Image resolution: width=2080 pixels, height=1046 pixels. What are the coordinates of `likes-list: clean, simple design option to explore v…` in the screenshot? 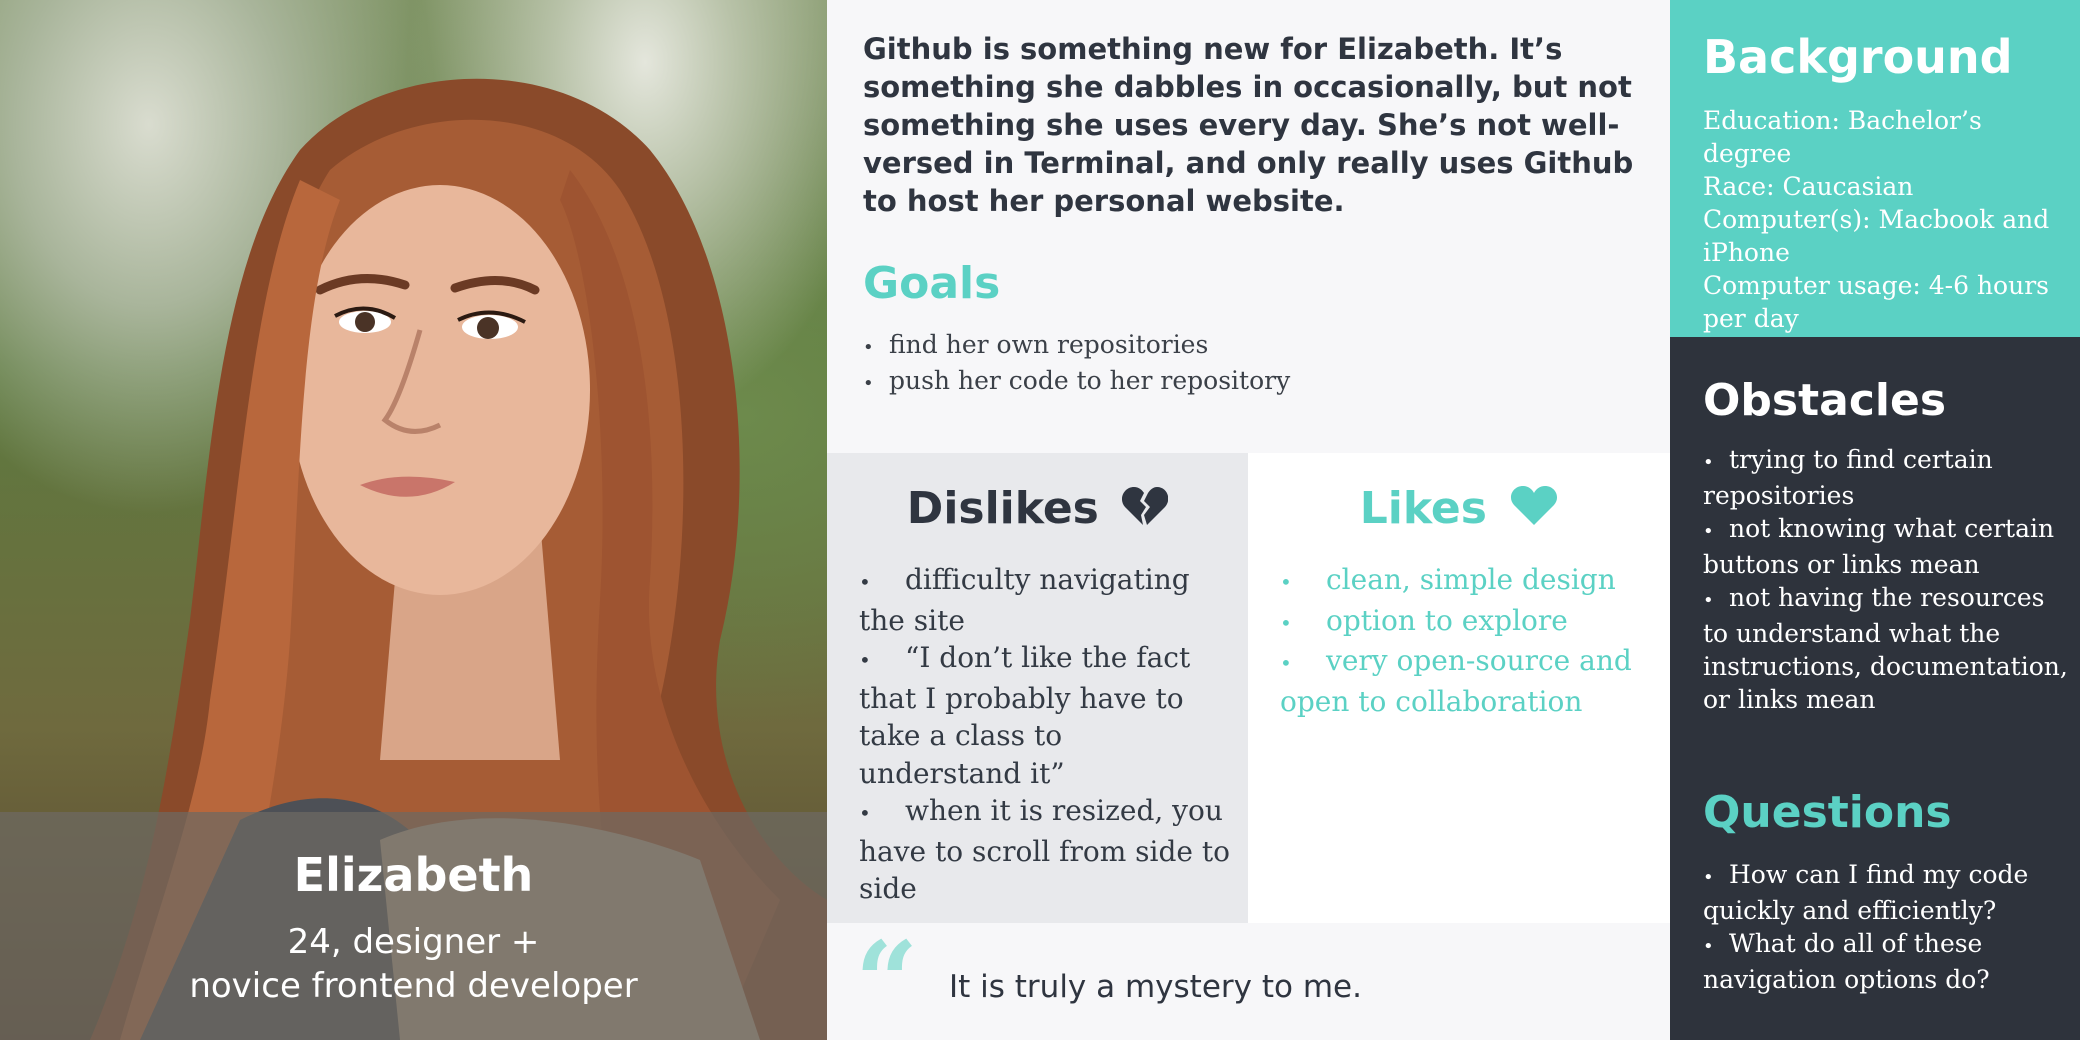 It's located at (1470, 640).